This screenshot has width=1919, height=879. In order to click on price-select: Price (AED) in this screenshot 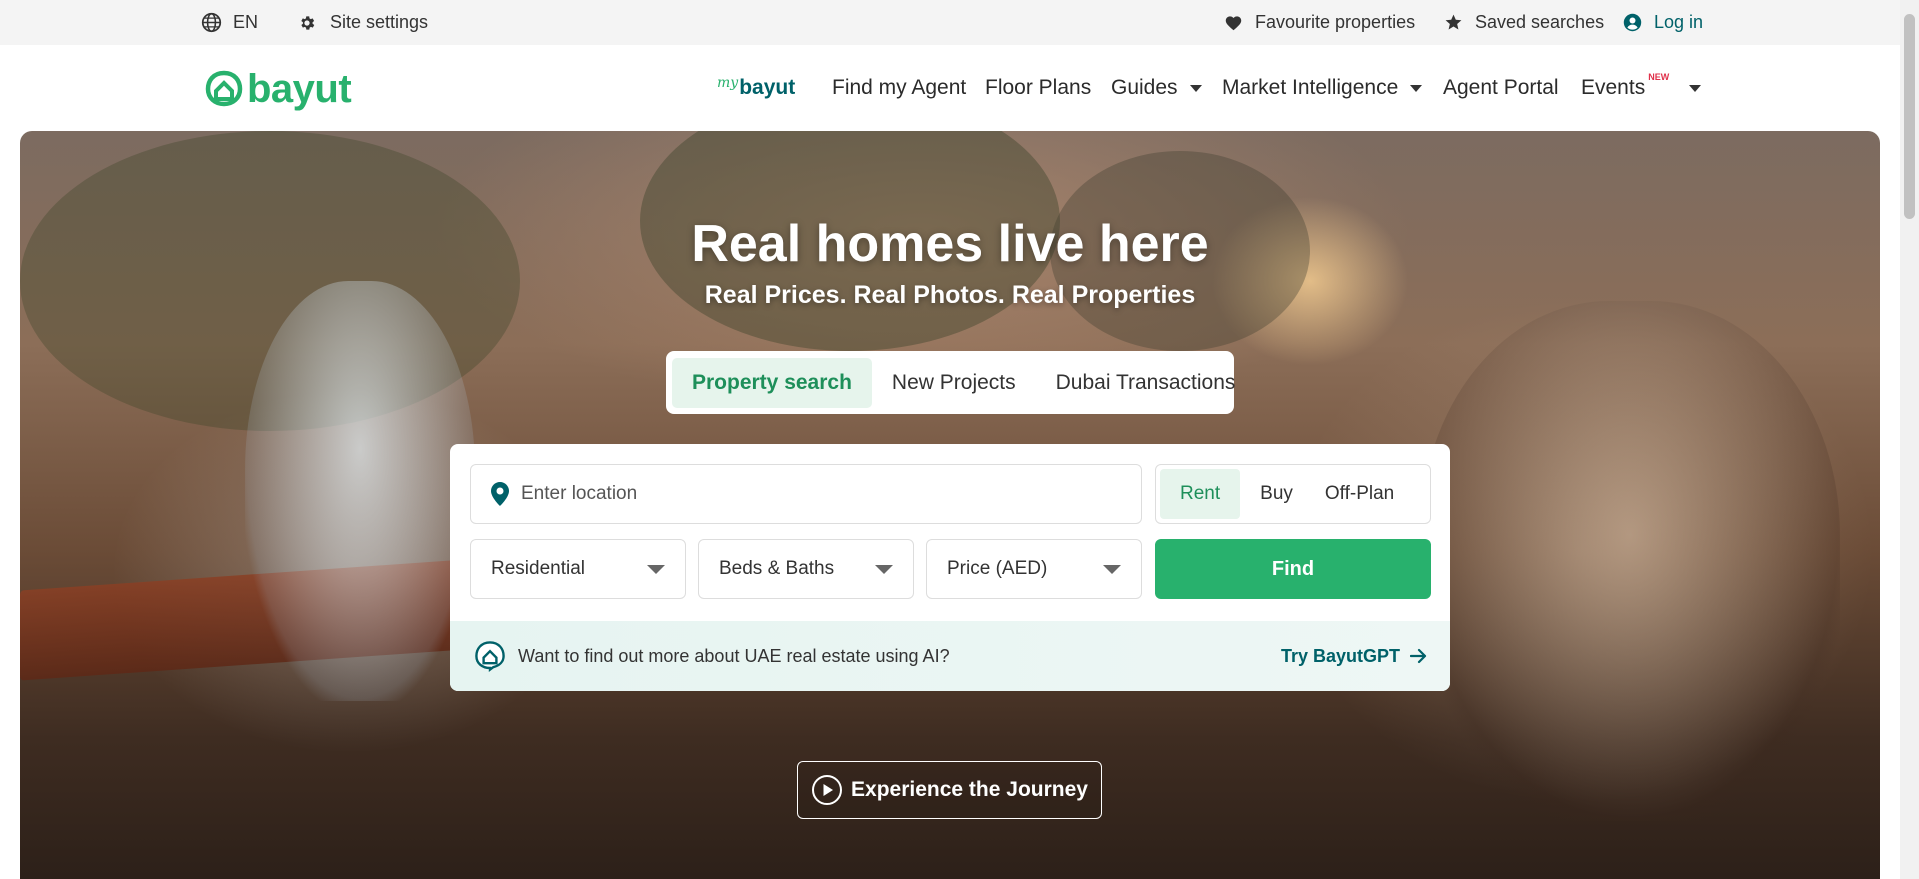, I will do `click(1034, 569)`.